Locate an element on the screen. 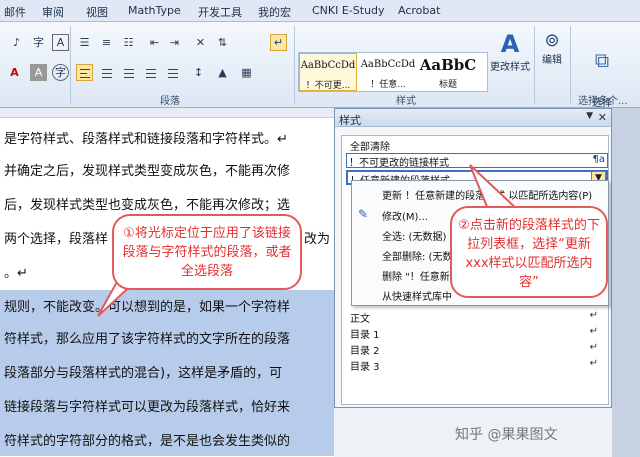 Image resolution: width=640 pixels, height=457 pixels. callout-step-2: ②点击新的段落样式的下拉列表框，选择“更新 xxx样式以匹配所选内容” is located at coordinates (529, 252).